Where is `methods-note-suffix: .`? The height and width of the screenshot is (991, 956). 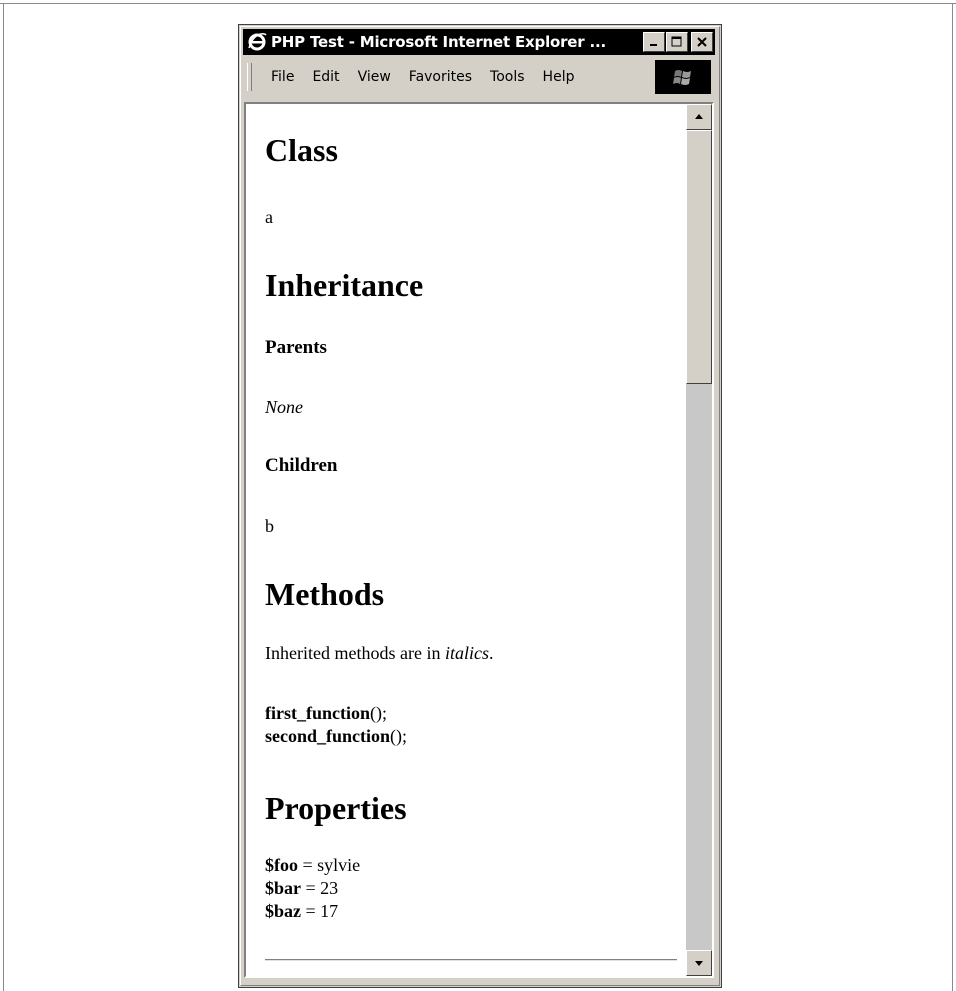 methods-note-suffix: . is located at coordinates (491, 653).